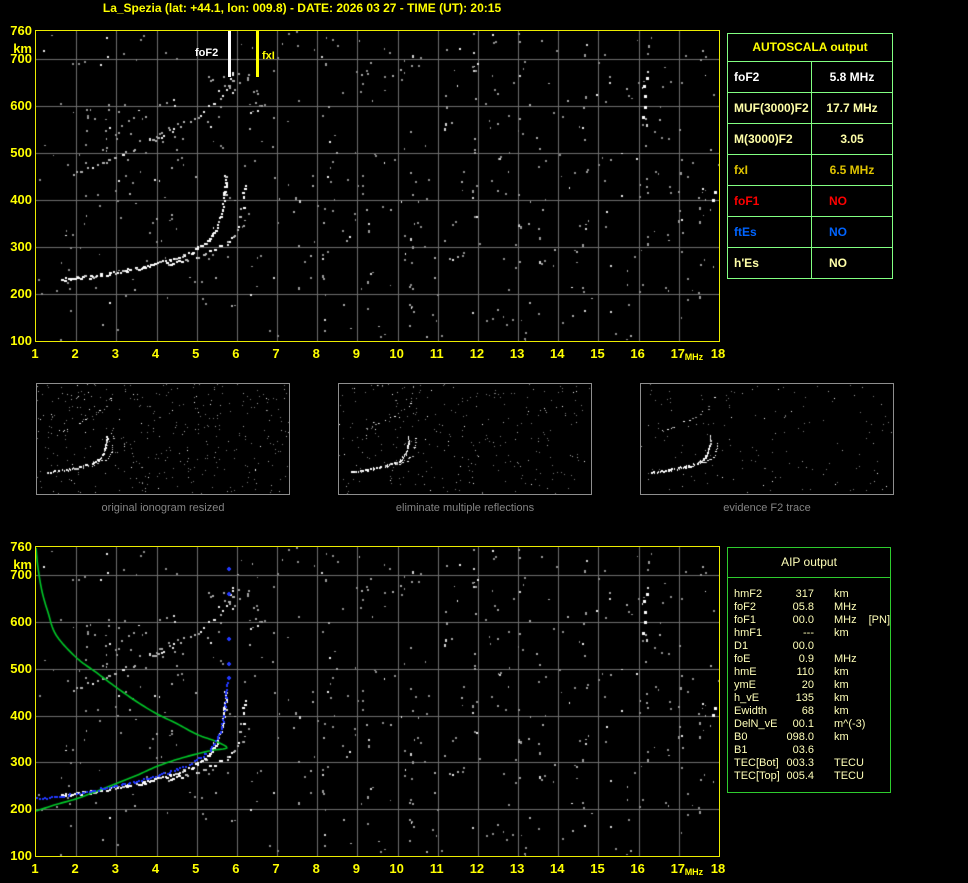 This screenshot has height=883, width=968. What do you see at coordinates (800, 737) in the screenshot?
I see `aip-row-value: 098.0` at bounding box center [800, 737].